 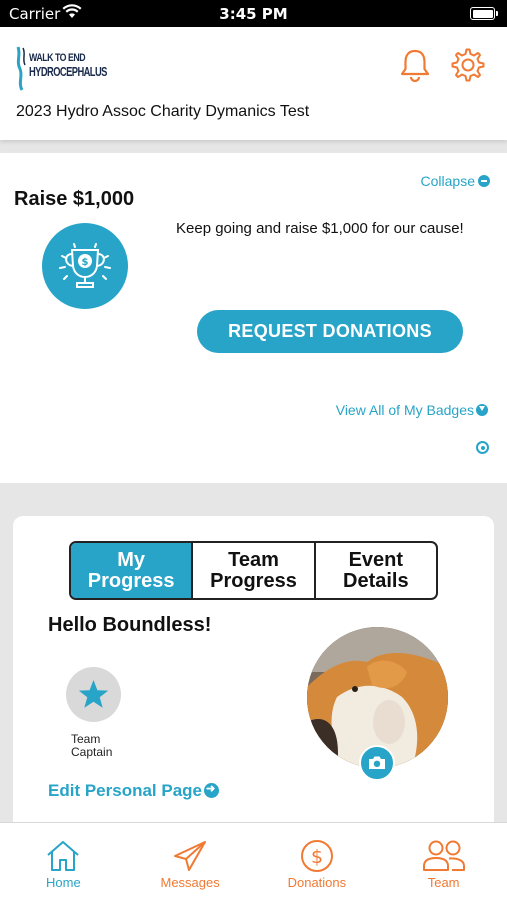 I want to click on tab-home: Home, so click(x=63, y=861).